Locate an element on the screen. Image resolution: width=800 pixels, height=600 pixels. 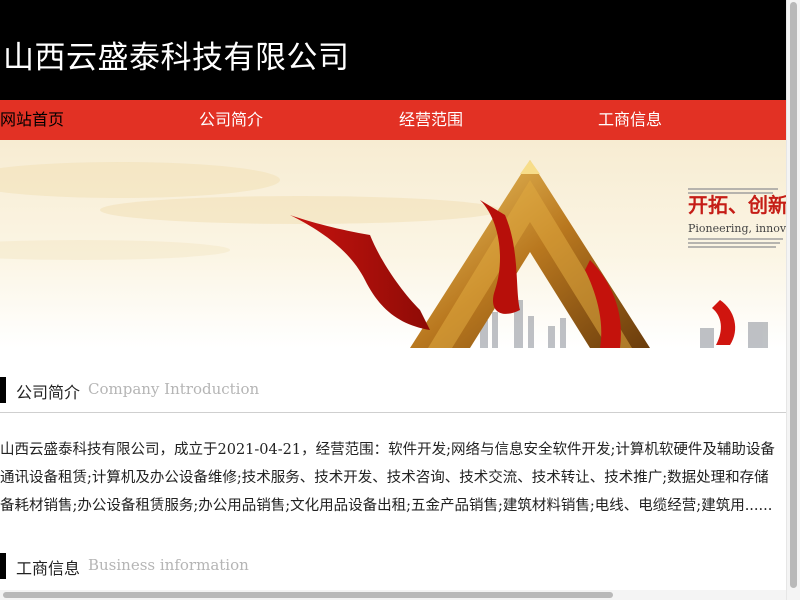
vertical-scrollbar is located at coordinates (793, 300).